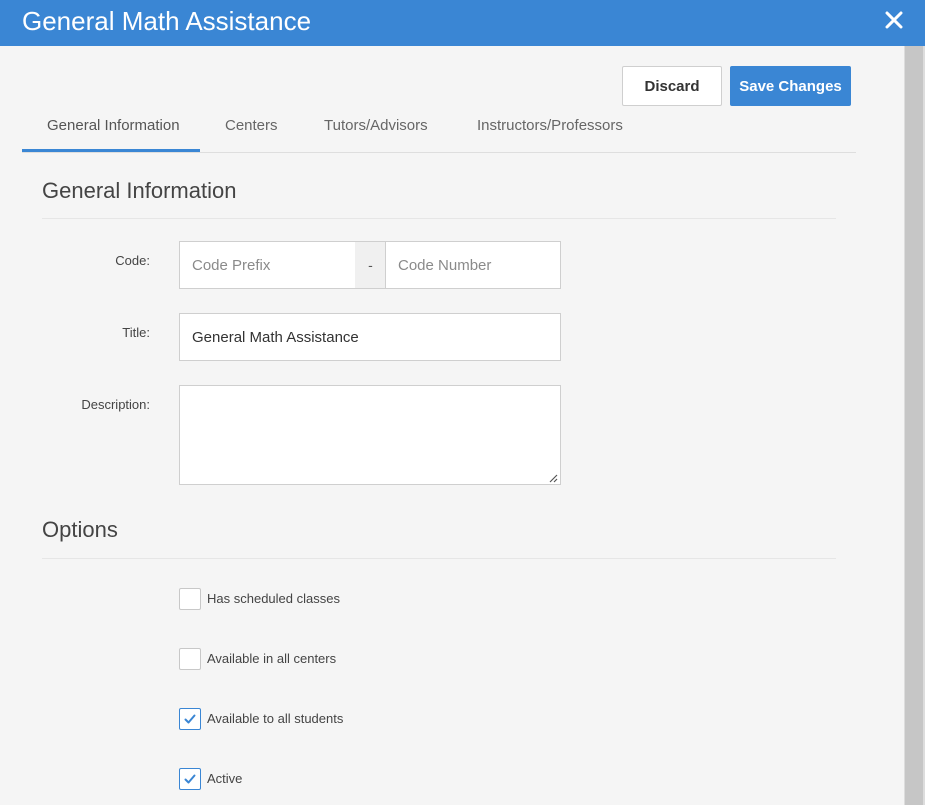 The image size is (925, 805). What do you see at coordinates (275, 718) in the screenshot?
I see `checkbox-label: Available to all students` at bounding box center [275, 718].